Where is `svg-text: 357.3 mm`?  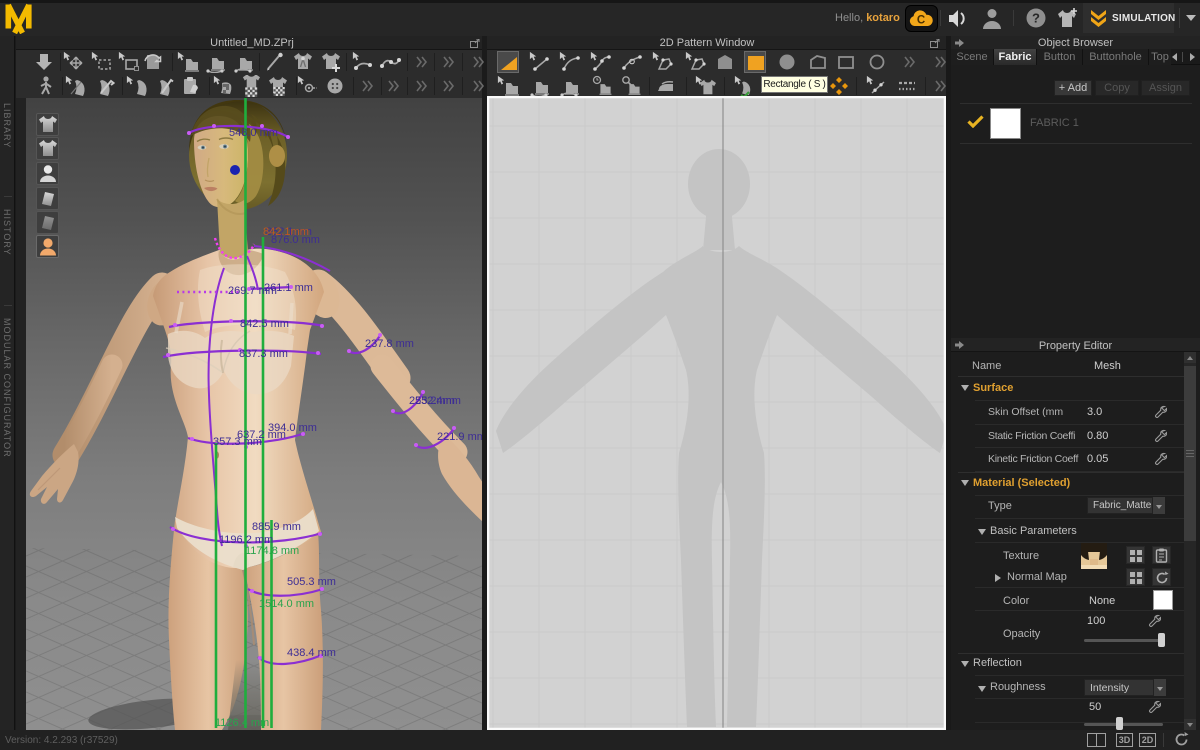 svg-text: 357.3 mm is located at coordinates (237, 442).